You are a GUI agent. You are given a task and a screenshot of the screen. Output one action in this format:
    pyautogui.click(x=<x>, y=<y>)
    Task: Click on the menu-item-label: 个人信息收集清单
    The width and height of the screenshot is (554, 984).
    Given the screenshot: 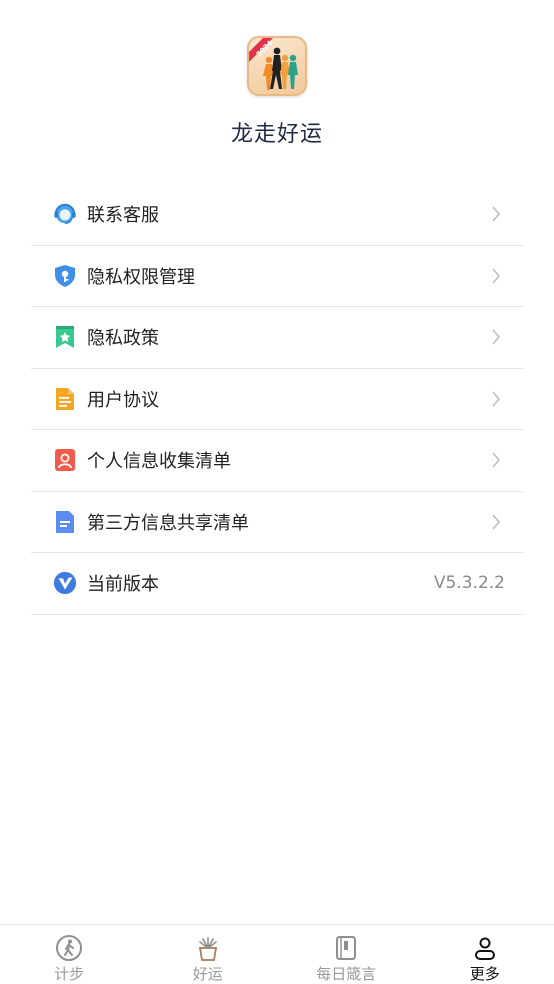 What is the action you would take?
    pyautogui.click(x=159, y=462)
    